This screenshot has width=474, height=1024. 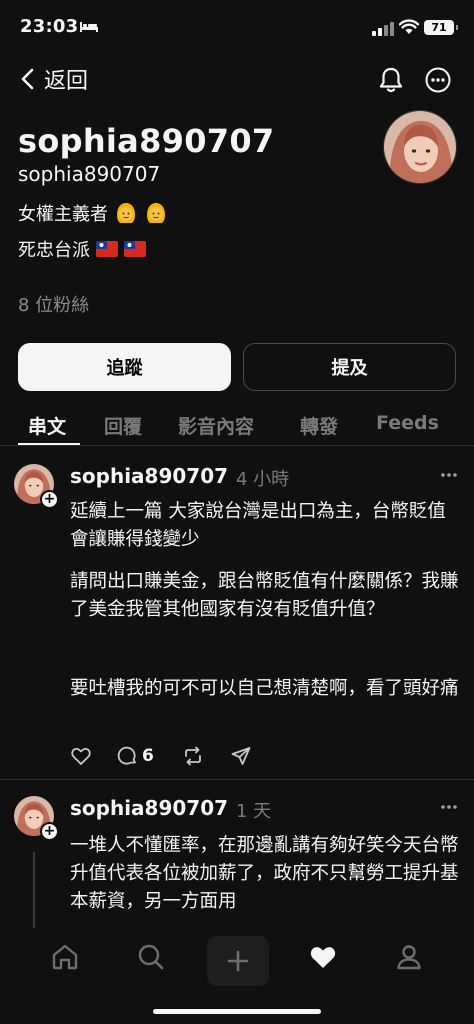 I want to click on avatar-photo, so click(x=420, y=147).